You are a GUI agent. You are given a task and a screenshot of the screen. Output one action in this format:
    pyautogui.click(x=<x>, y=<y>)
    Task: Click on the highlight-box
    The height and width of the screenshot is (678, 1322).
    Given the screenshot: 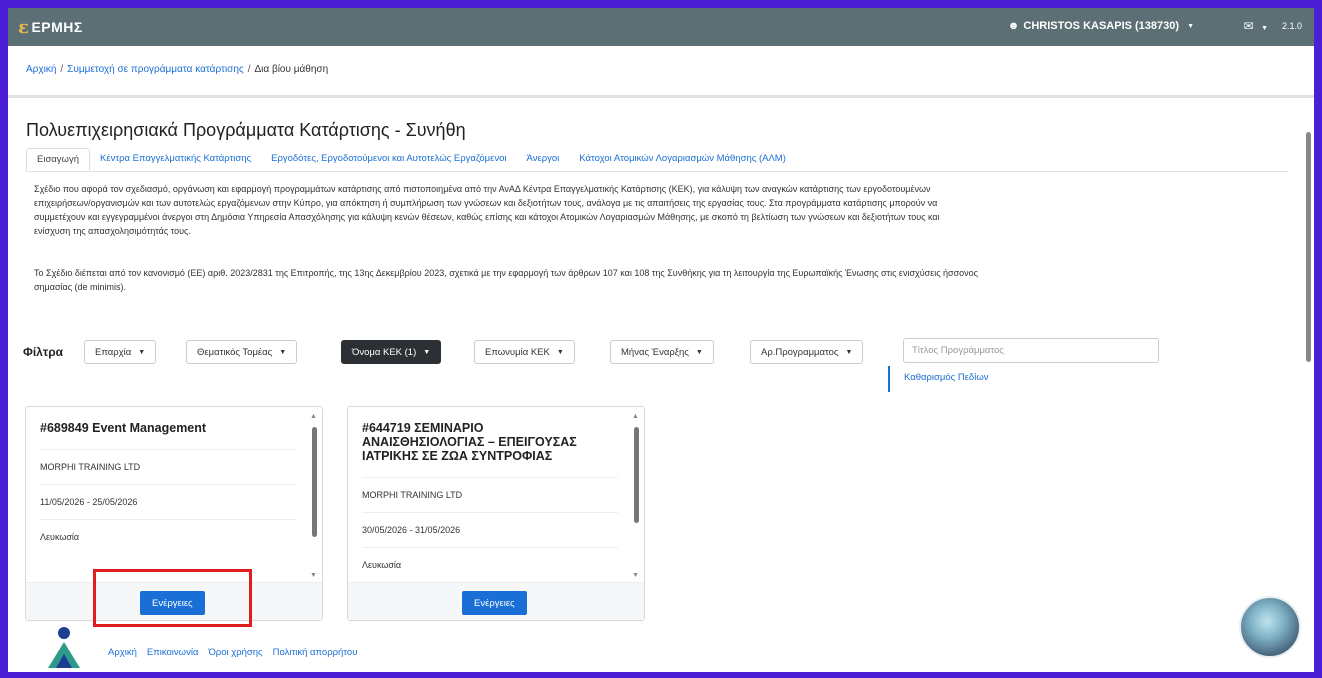 What is the action you would take?
    pyautogui.click(x=172, y=598)
    